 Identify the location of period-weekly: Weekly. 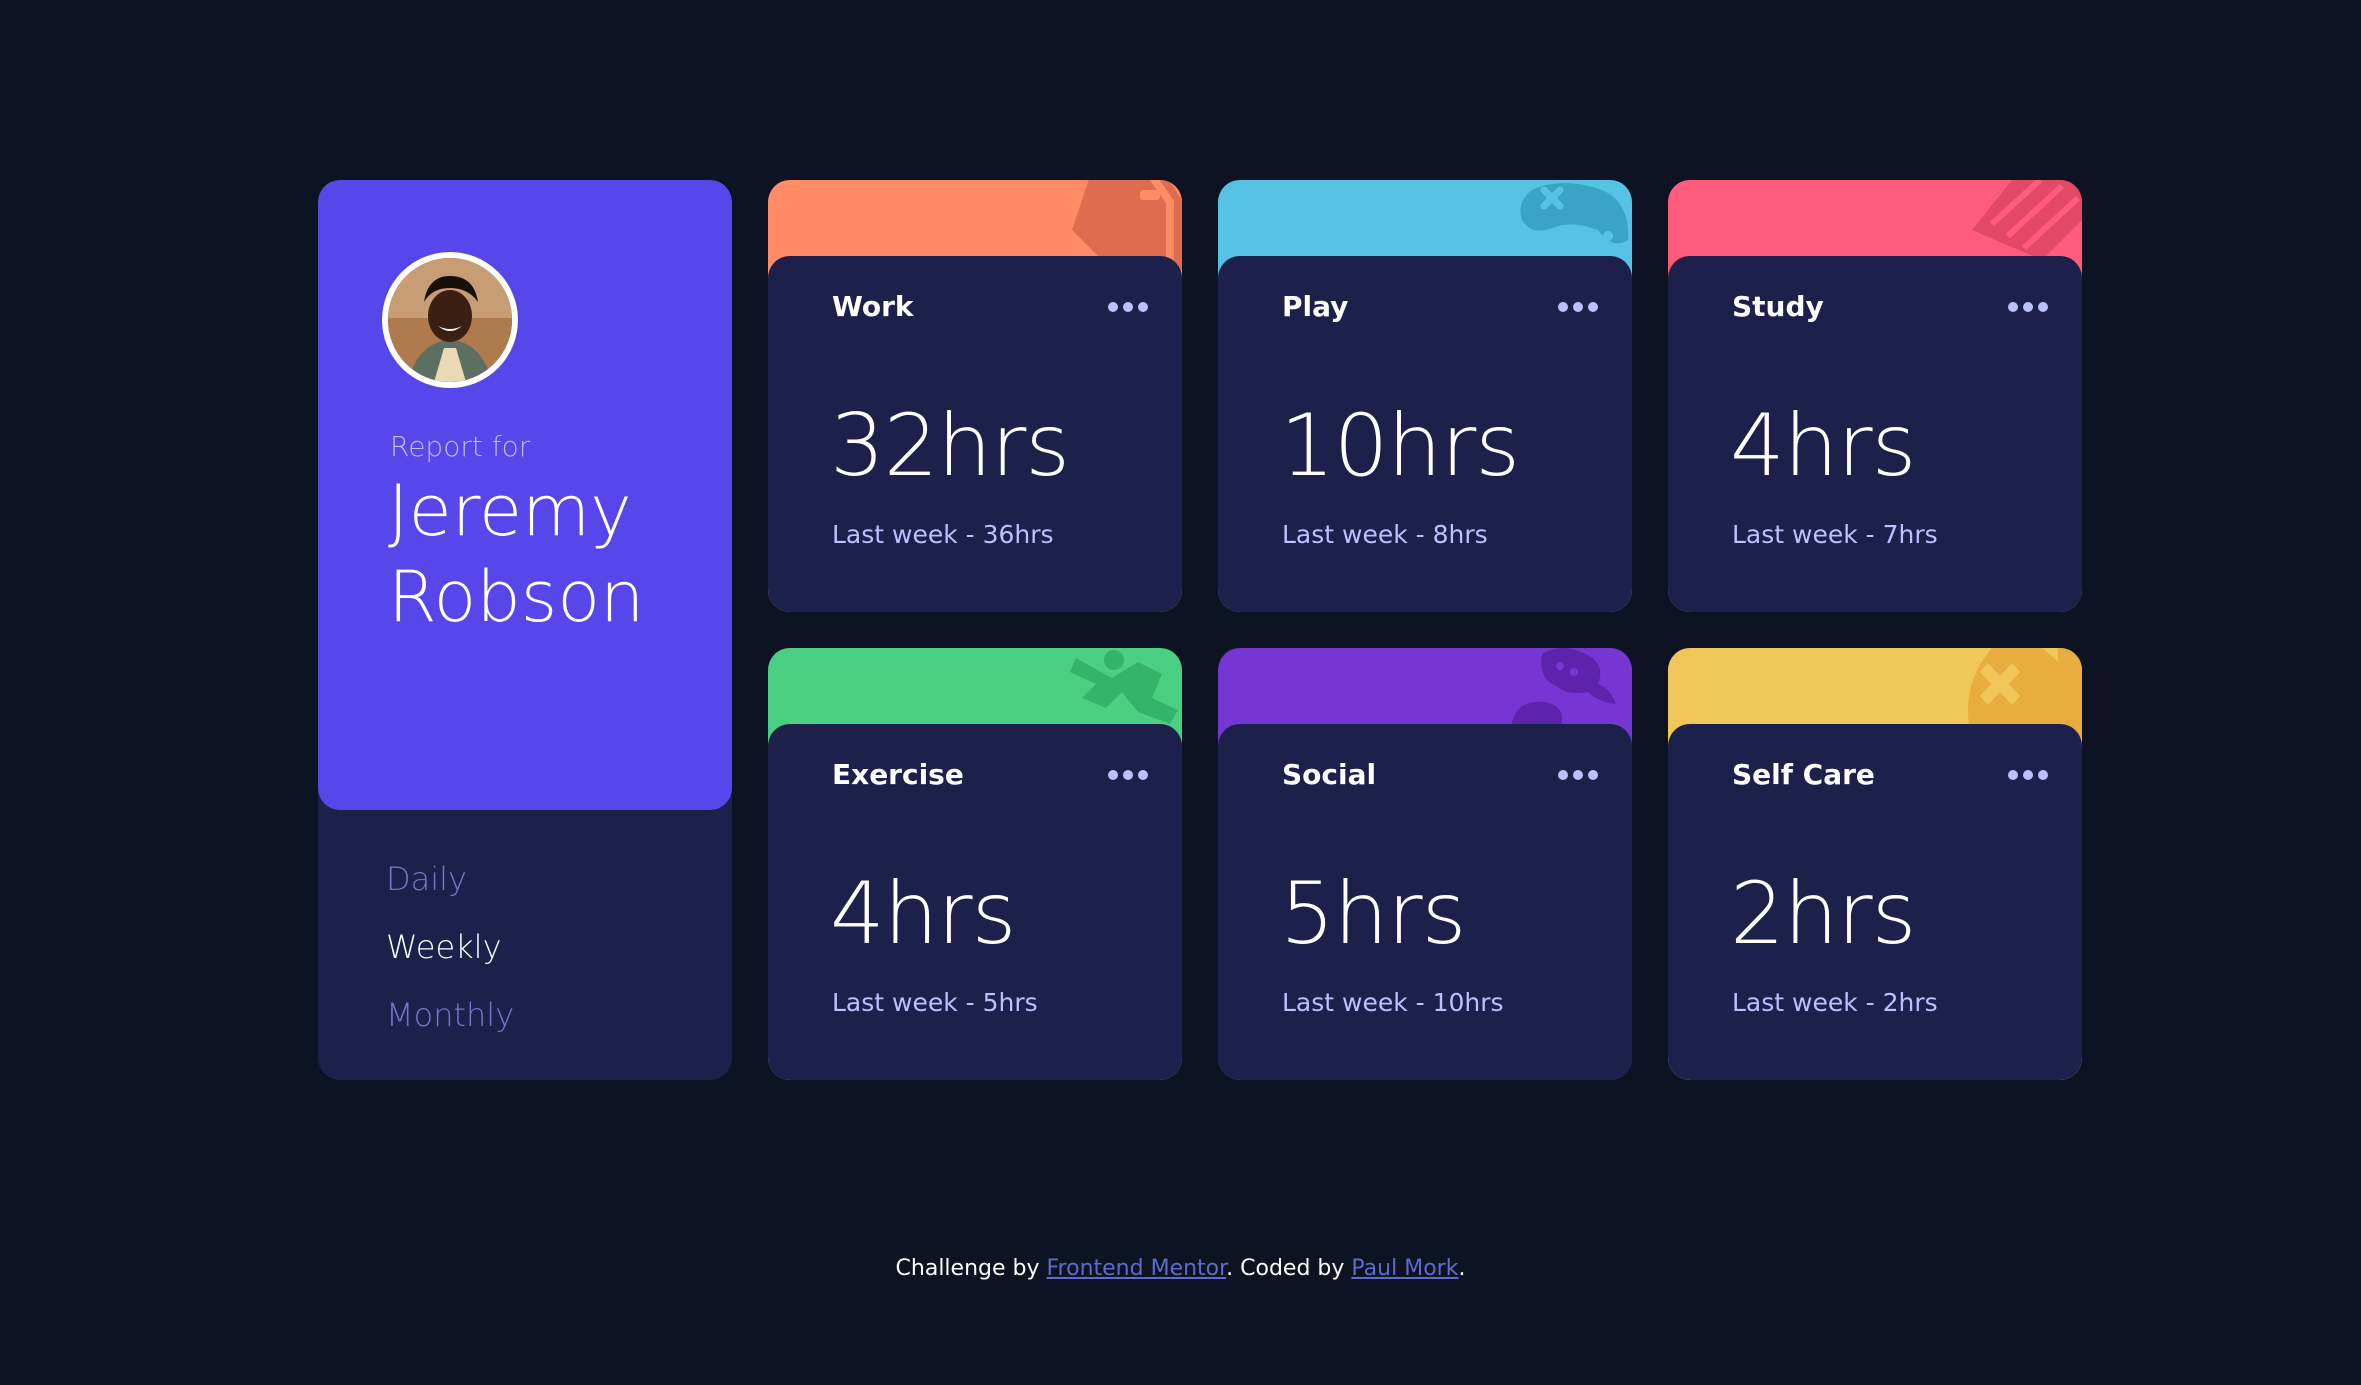
(450, 947).